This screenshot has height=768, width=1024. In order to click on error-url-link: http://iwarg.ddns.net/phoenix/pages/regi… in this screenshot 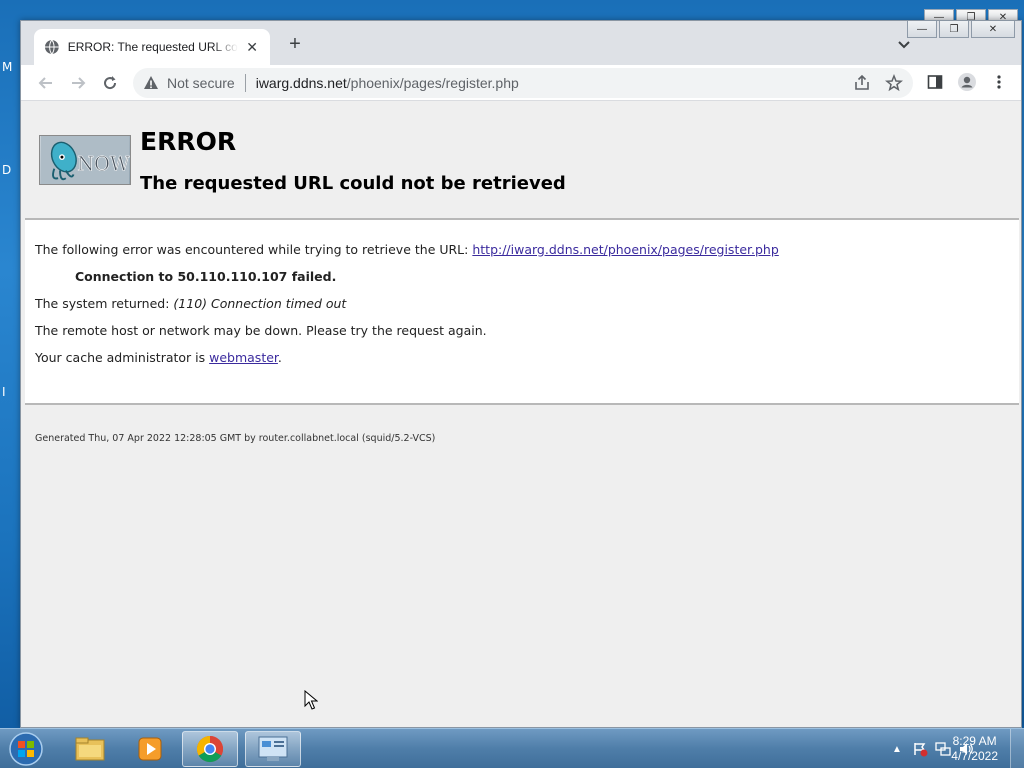, I will do `click(625, 249)`.